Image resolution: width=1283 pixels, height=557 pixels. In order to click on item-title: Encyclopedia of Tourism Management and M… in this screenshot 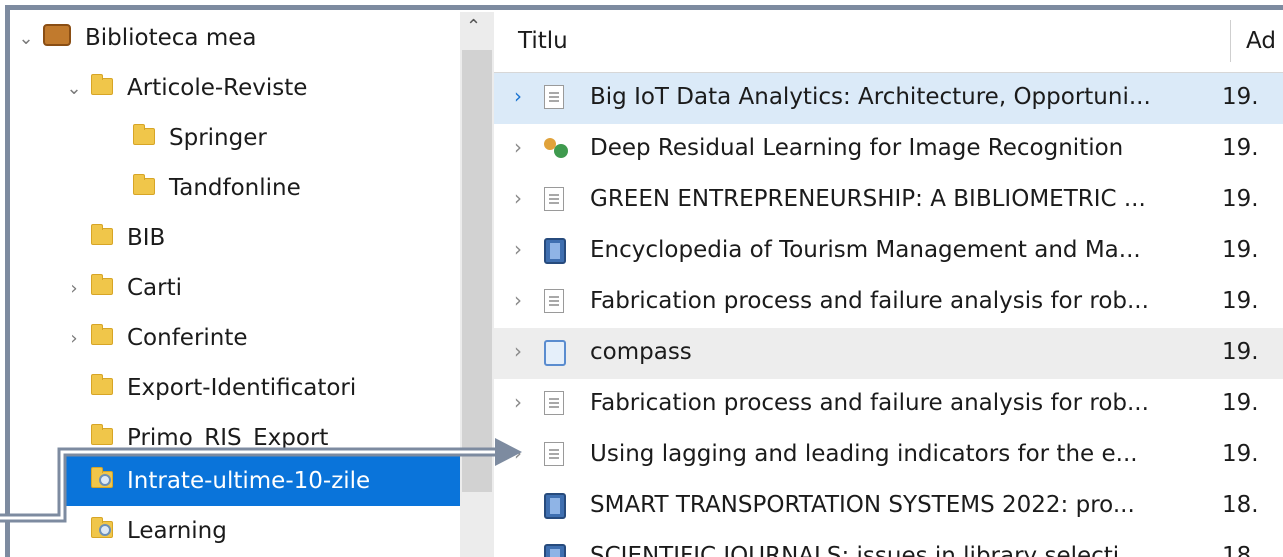, I will do `click(865, 250)`.